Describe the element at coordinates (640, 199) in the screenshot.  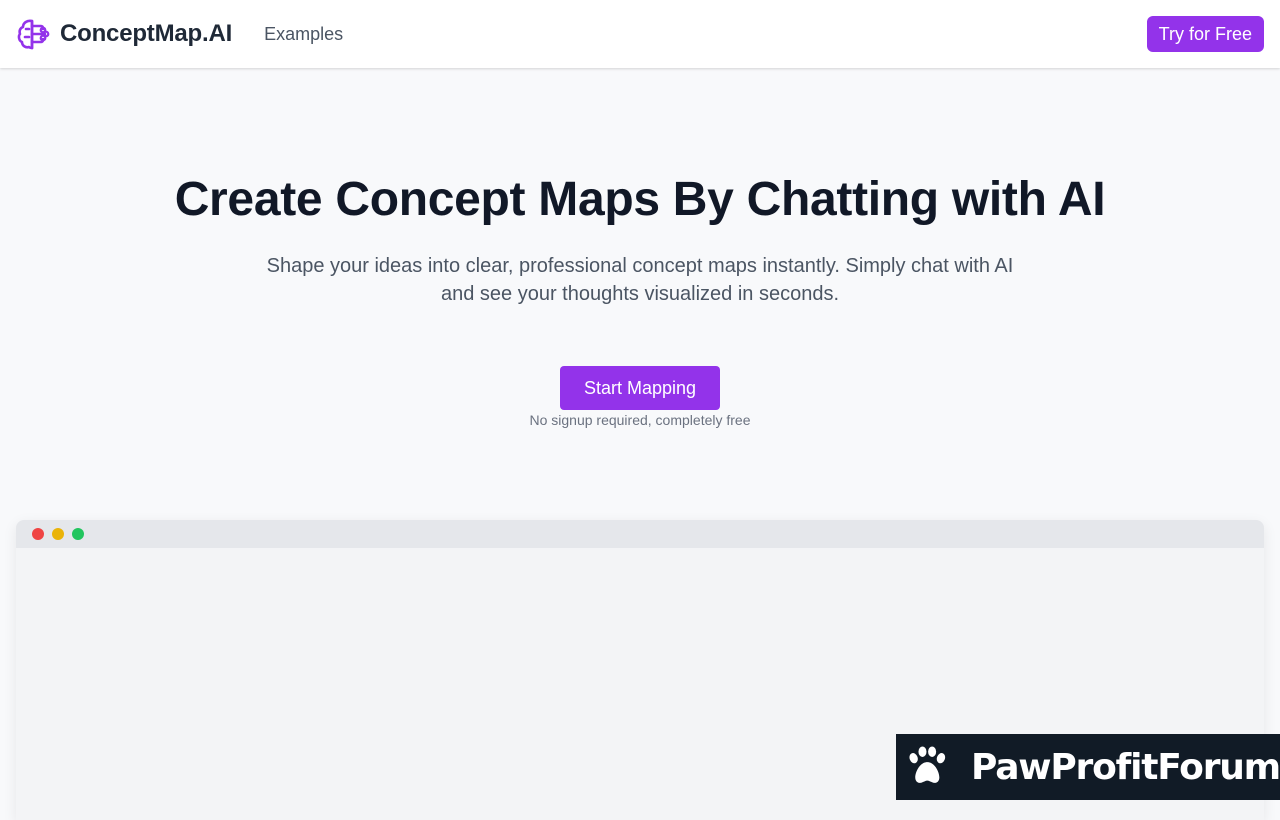
I see `hero-title: Create Concept Maps By Chatting with AI` at that location.